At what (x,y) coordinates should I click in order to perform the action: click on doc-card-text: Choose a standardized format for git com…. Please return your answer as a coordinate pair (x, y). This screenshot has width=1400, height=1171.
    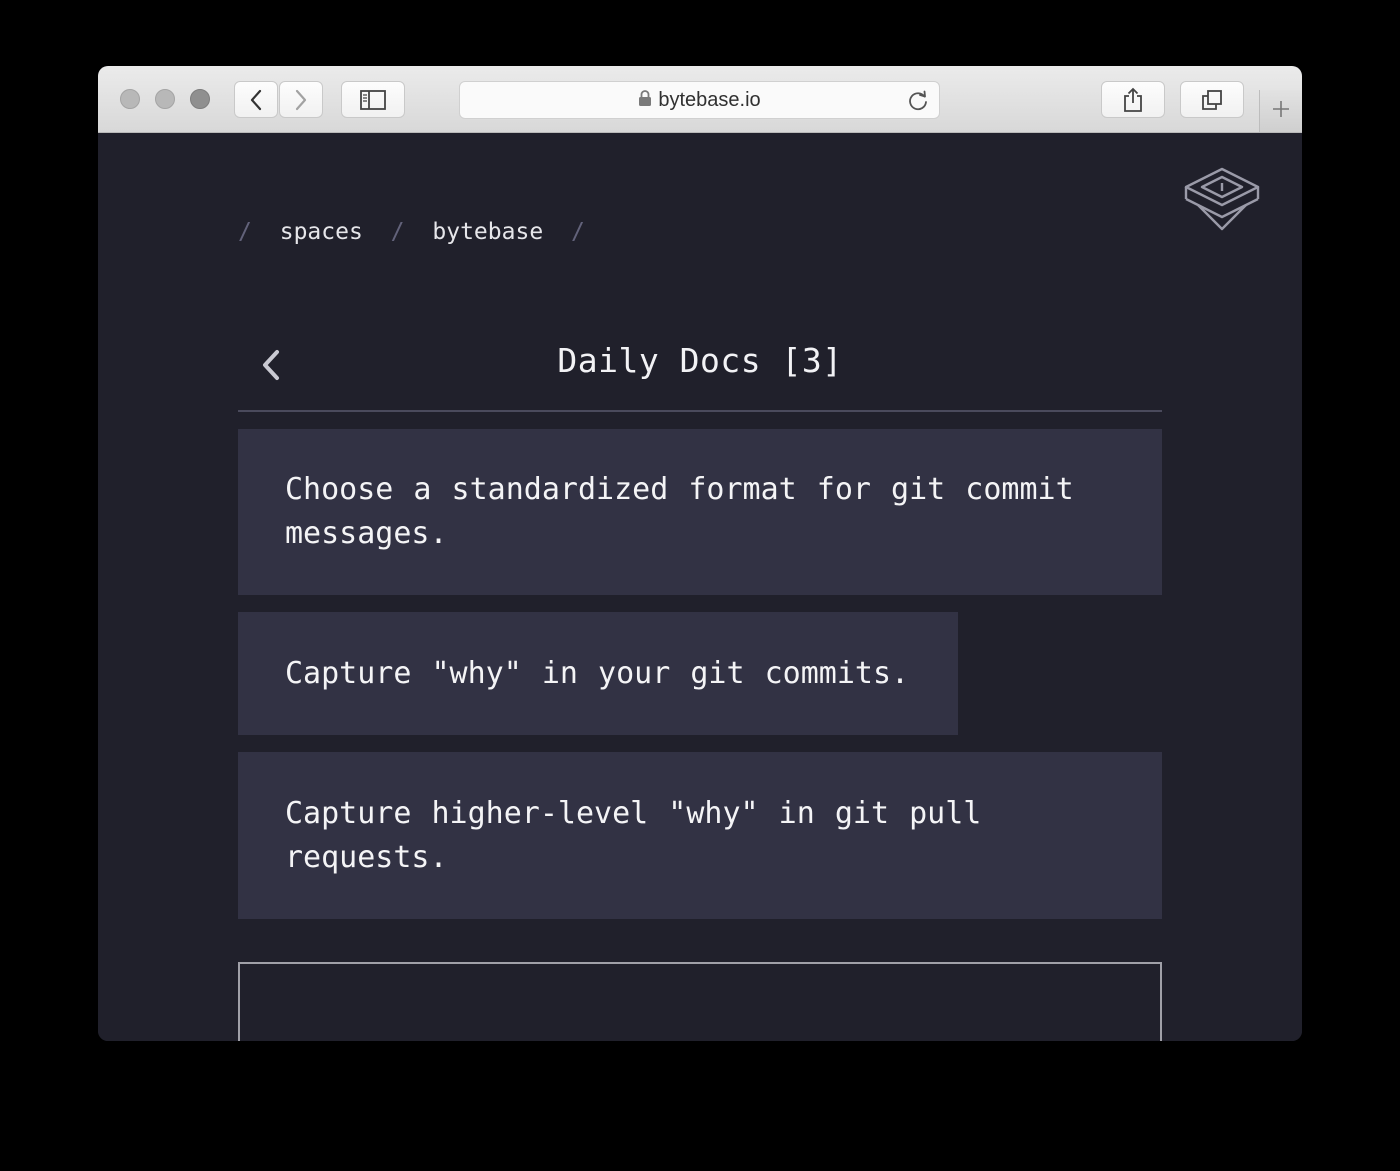
    Looking at the image, I should click on (679, 511).